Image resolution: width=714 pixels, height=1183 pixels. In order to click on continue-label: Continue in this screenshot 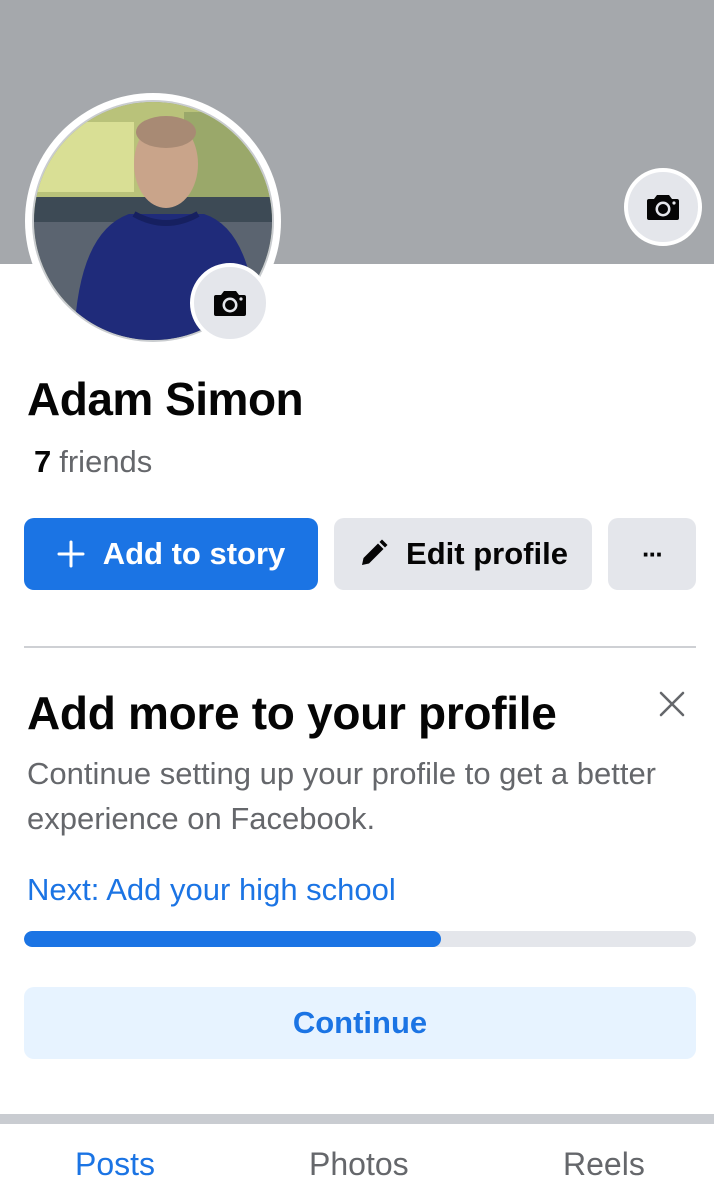, I will do `click(360, 1022)`.